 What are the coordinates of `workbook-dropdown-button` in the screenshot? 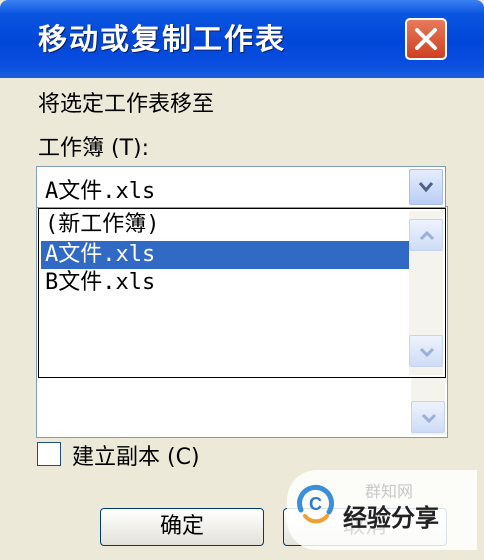 It's located at (426, 187).